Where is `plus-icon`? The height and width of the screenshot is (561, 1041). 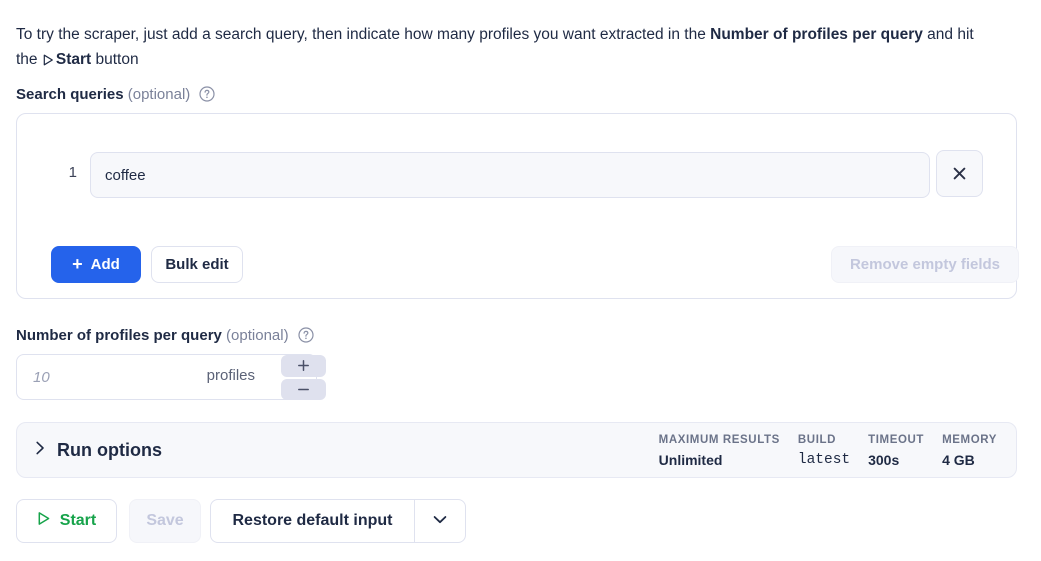 plus-icon is located at coordinates (303, 365).